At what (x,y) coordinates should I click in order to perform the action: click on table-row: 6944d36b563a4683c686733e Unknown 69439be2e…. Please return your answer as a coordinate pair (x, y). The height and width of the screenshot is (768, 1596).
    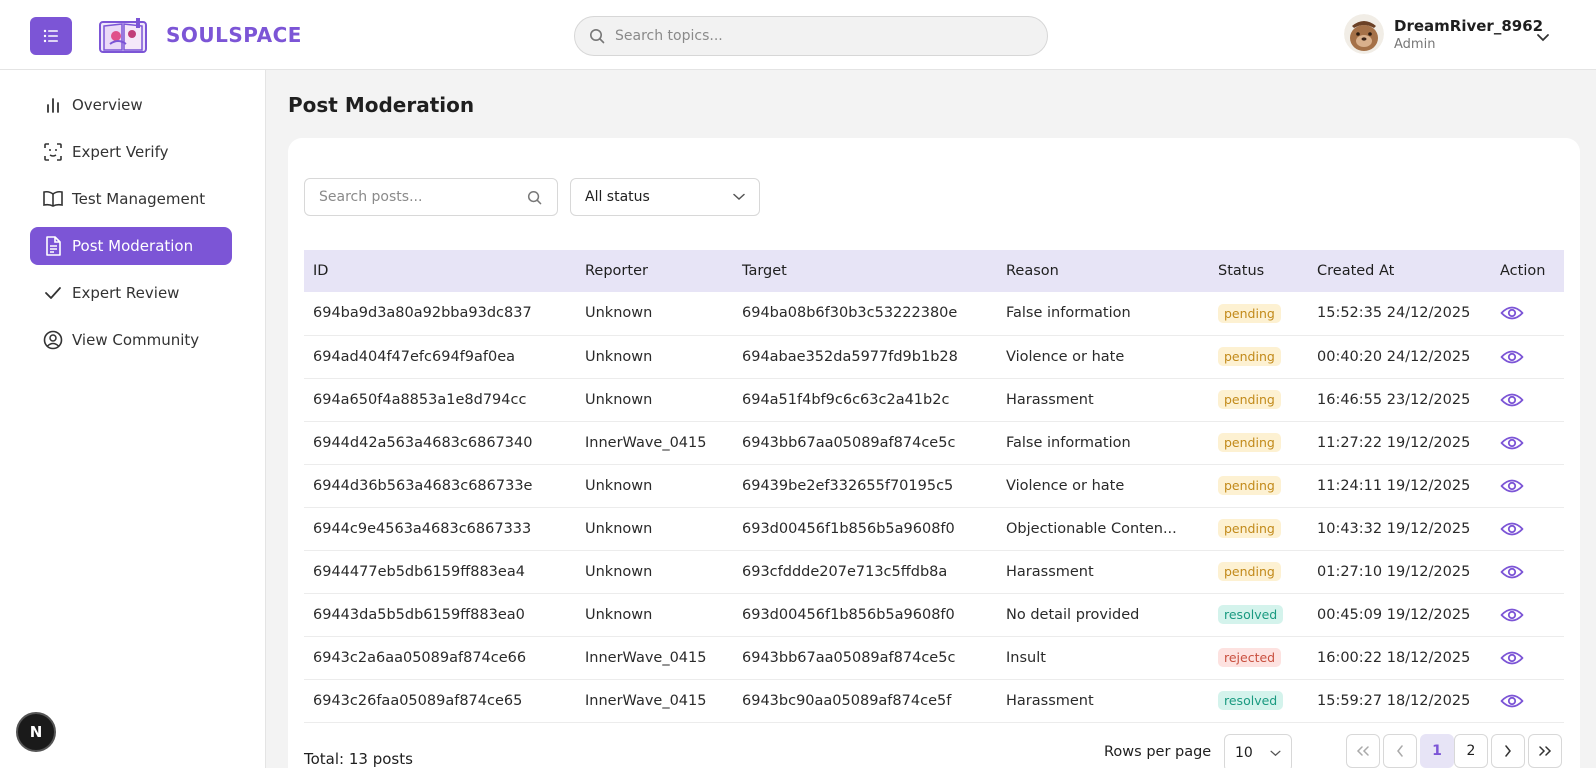
    Looking at the image, I should click on (934, 485).